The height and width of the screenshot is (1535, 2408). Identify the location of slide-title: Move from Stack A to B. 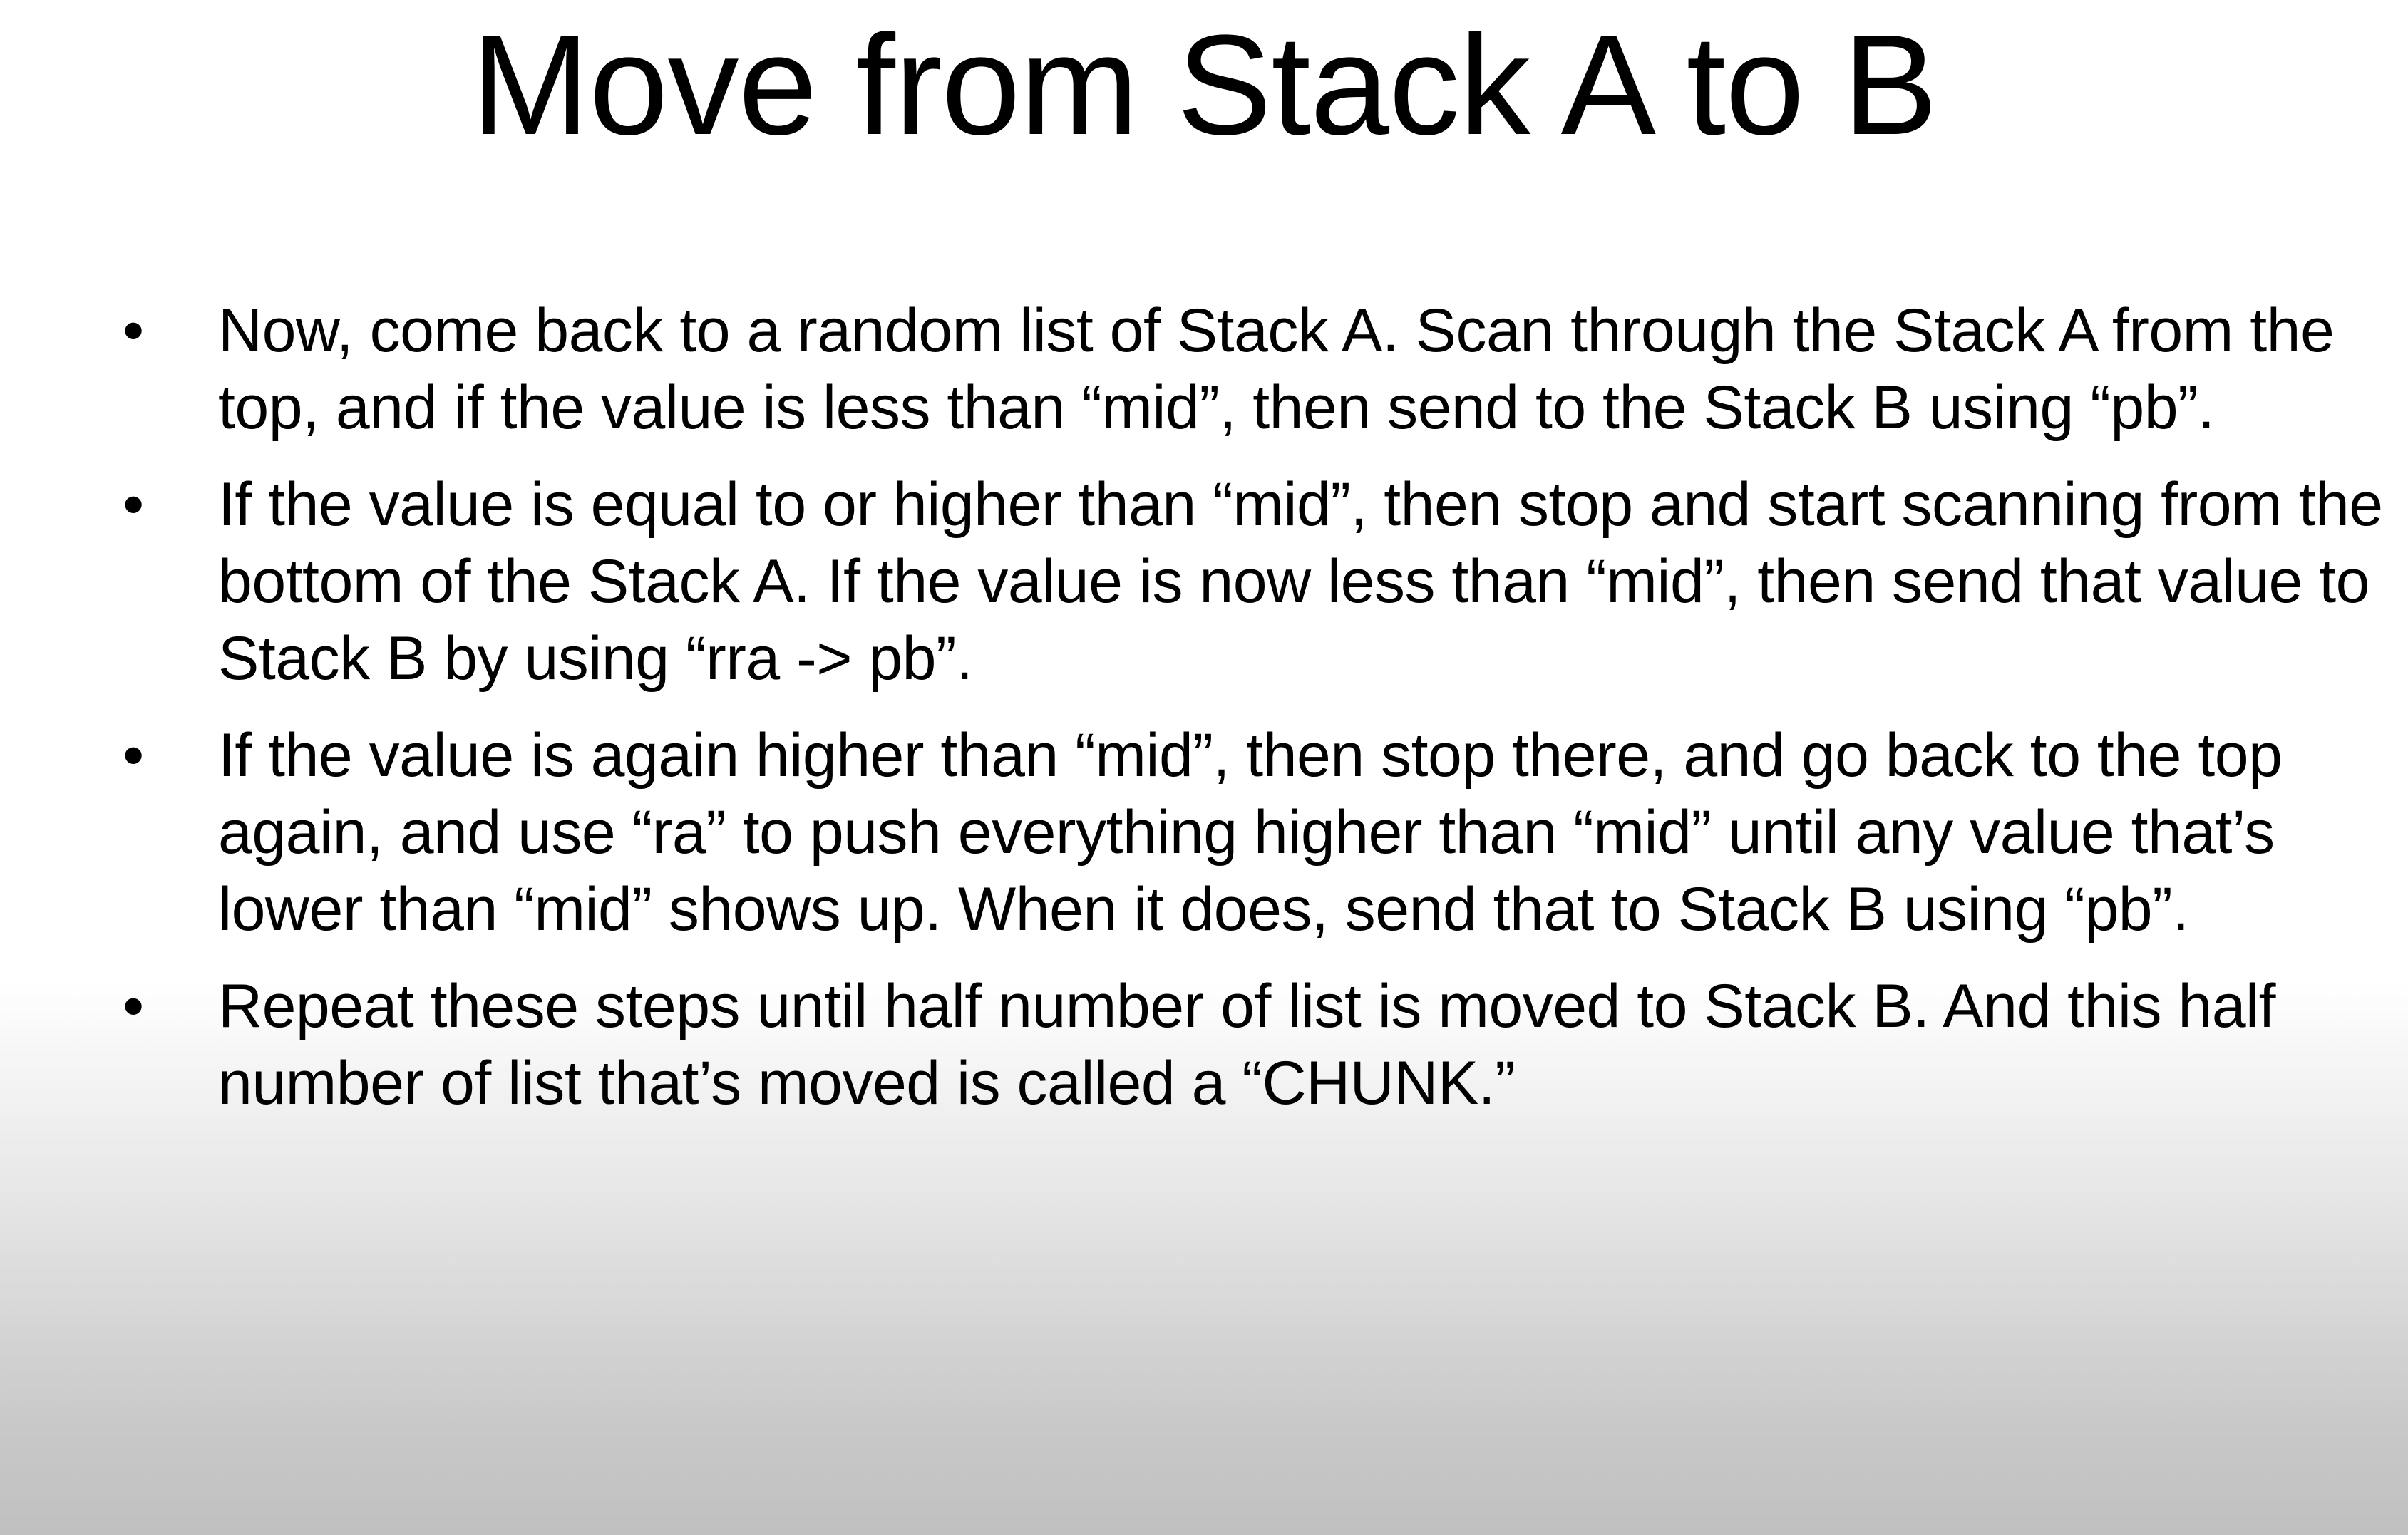
(1204, 85).